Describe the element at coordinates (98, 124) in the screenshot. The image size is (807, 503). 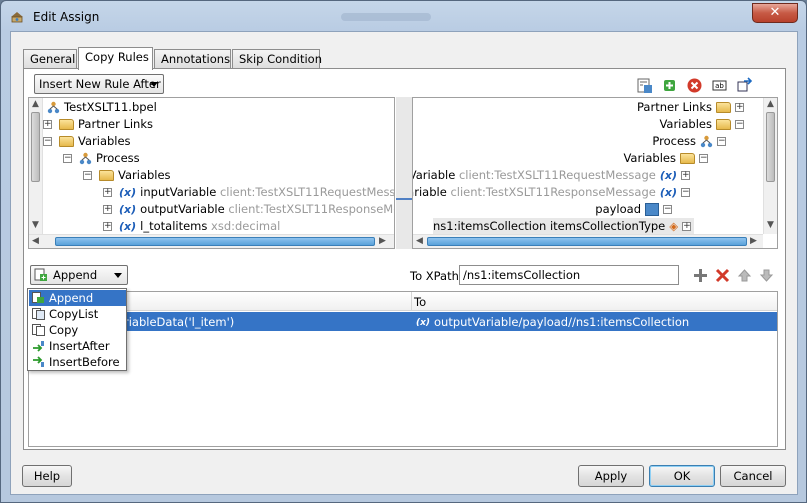
I see `tree-node-partner-links: + Partner Links` at that location.